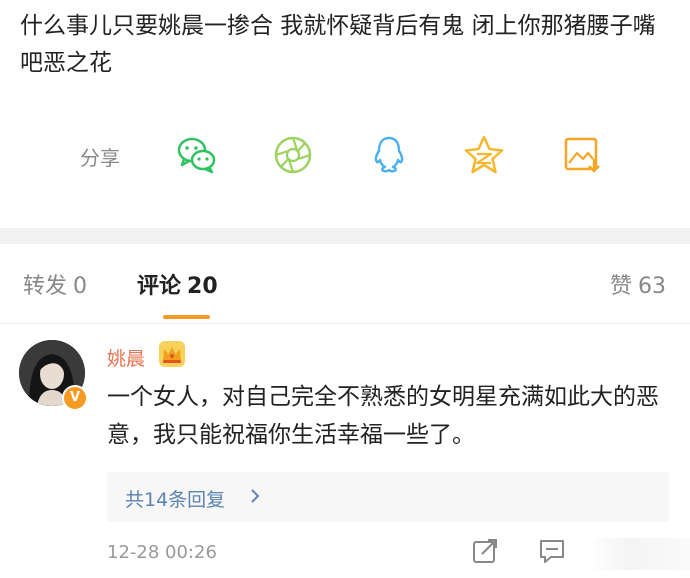 The image size is (690, 578). Describe the element at coordinates (293, 155) in the screenshot. I see `moments-icon` at that location.